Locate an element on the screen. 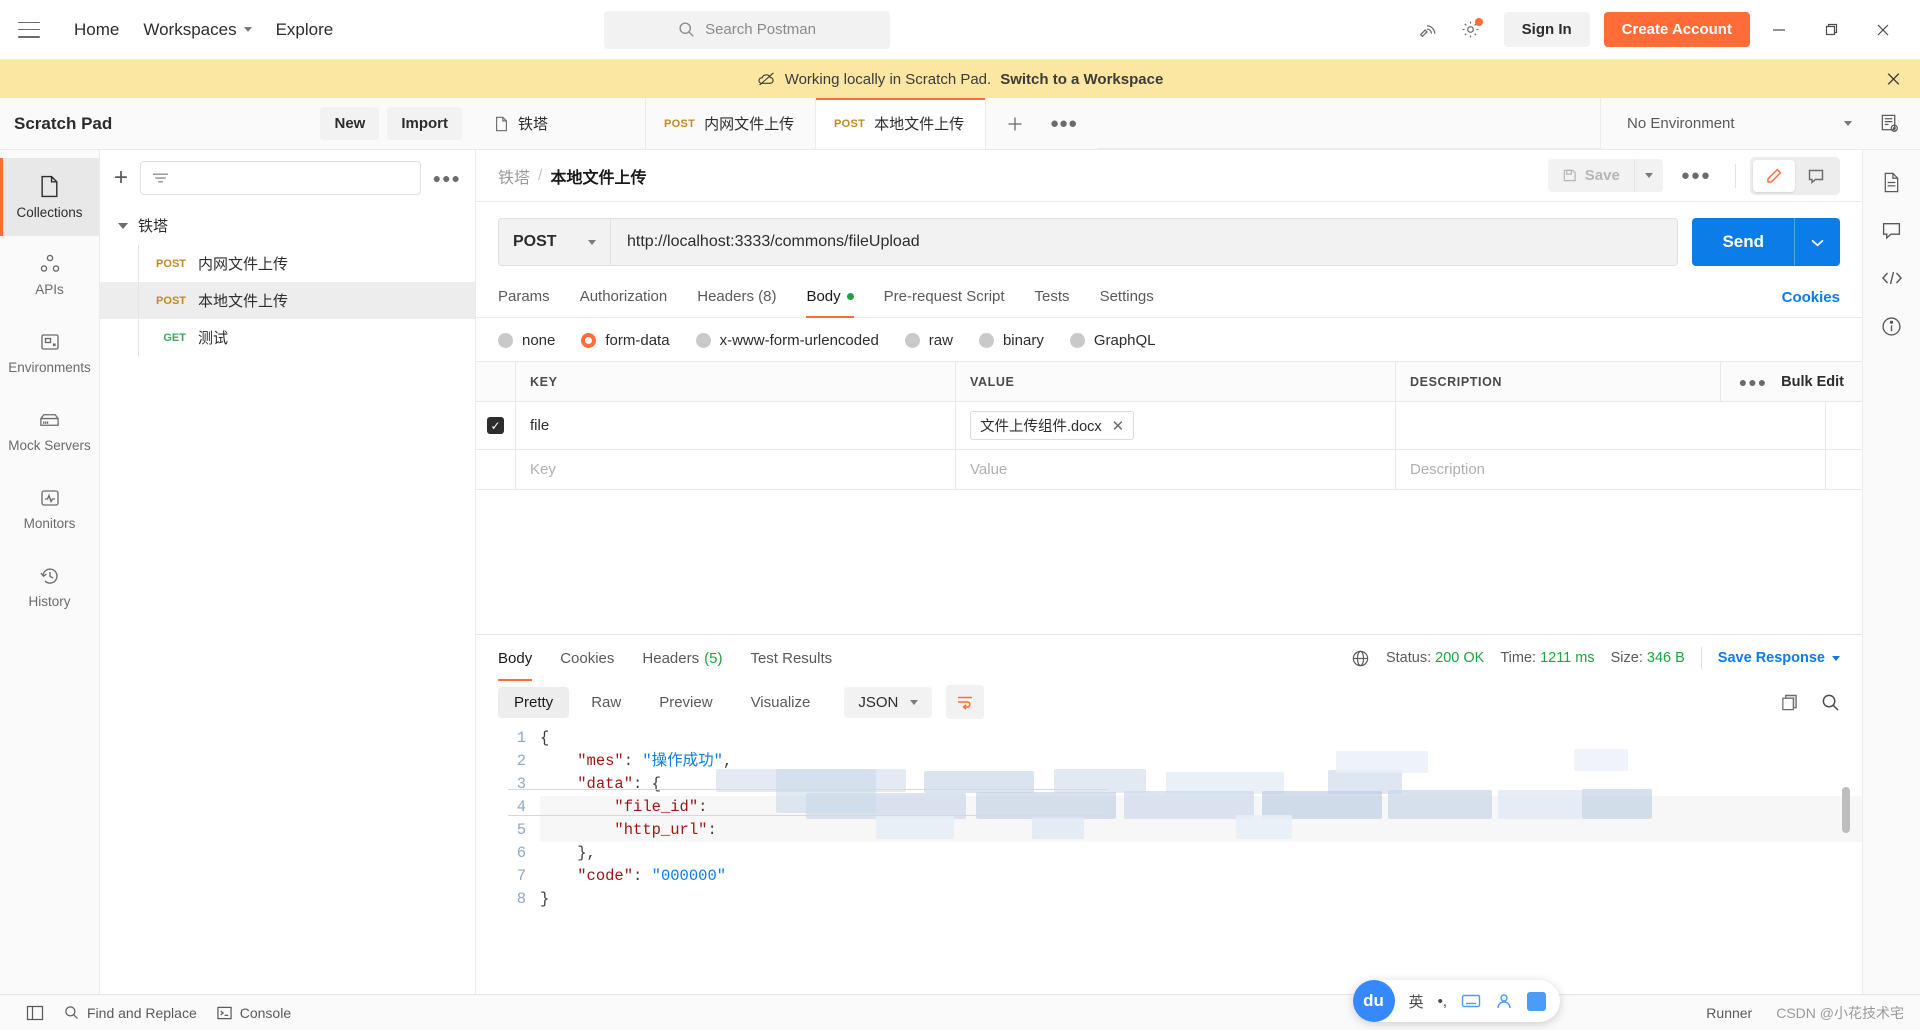  code-snippet-icon is located at coordinates (1892, 278).